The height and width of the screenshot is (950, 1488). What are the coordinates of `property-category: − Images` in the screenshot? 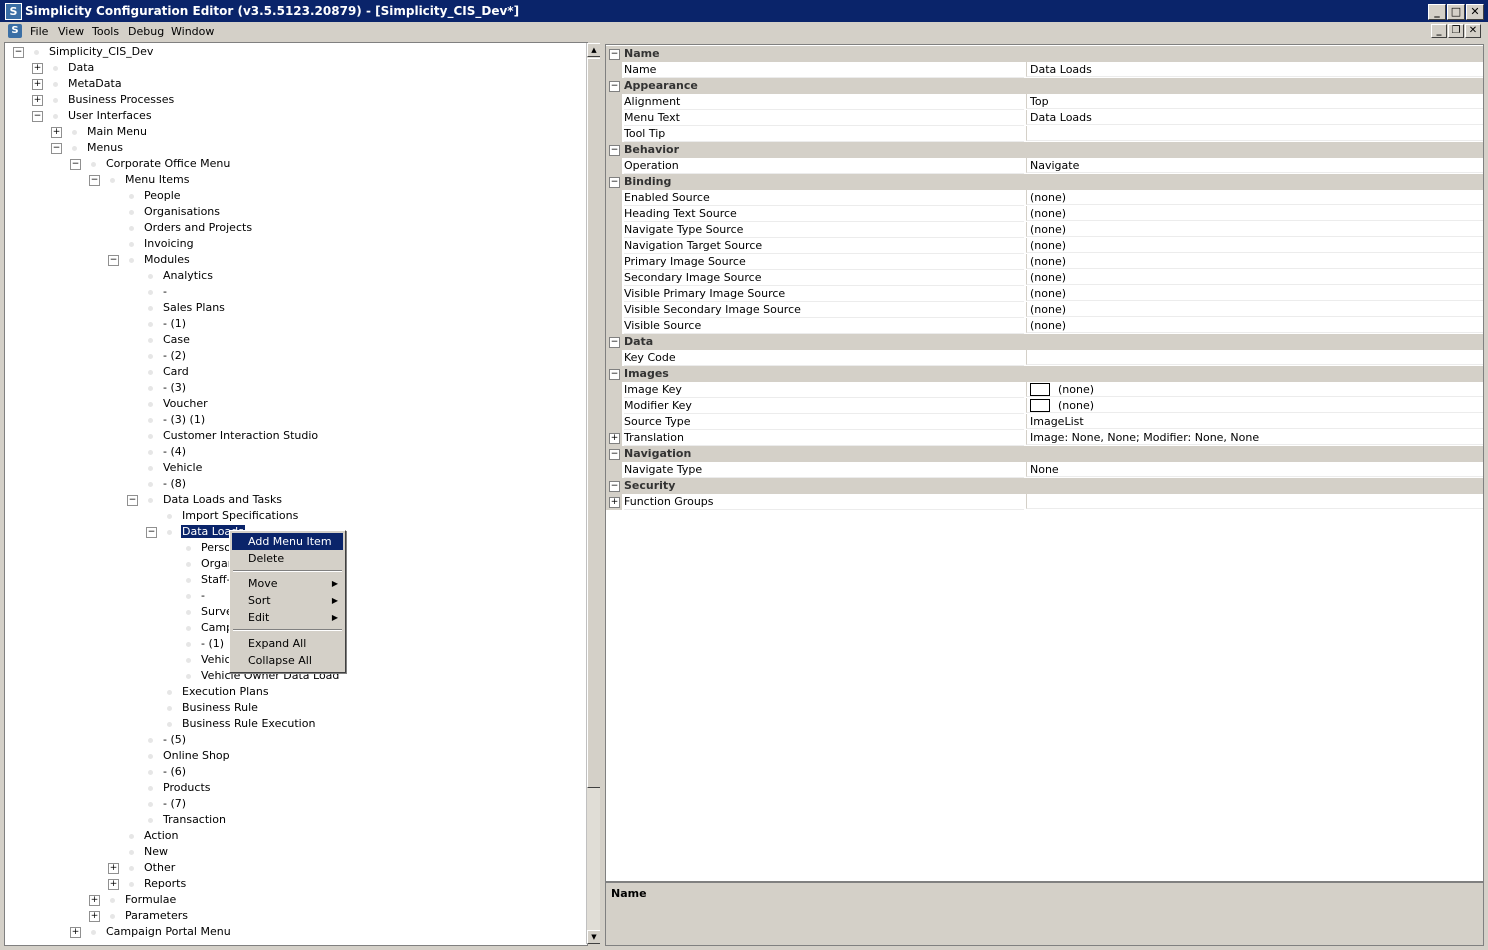 It's located at (1044, 374).